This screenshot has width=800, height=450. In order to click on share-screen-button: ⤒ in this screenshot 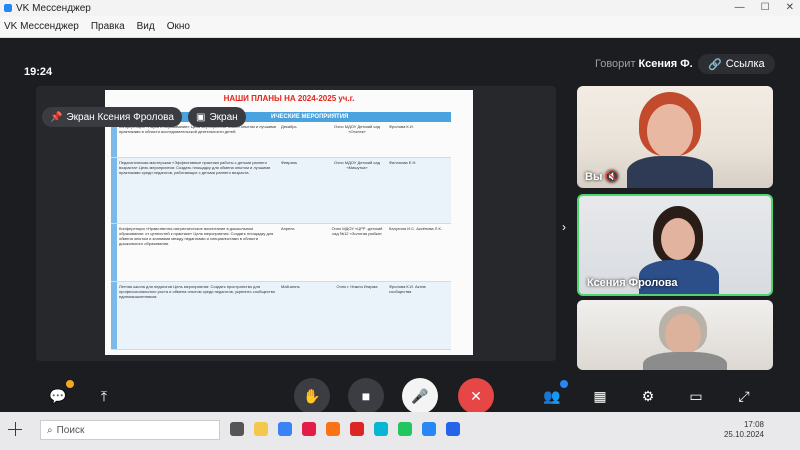, I will do `click(104, 396)`.